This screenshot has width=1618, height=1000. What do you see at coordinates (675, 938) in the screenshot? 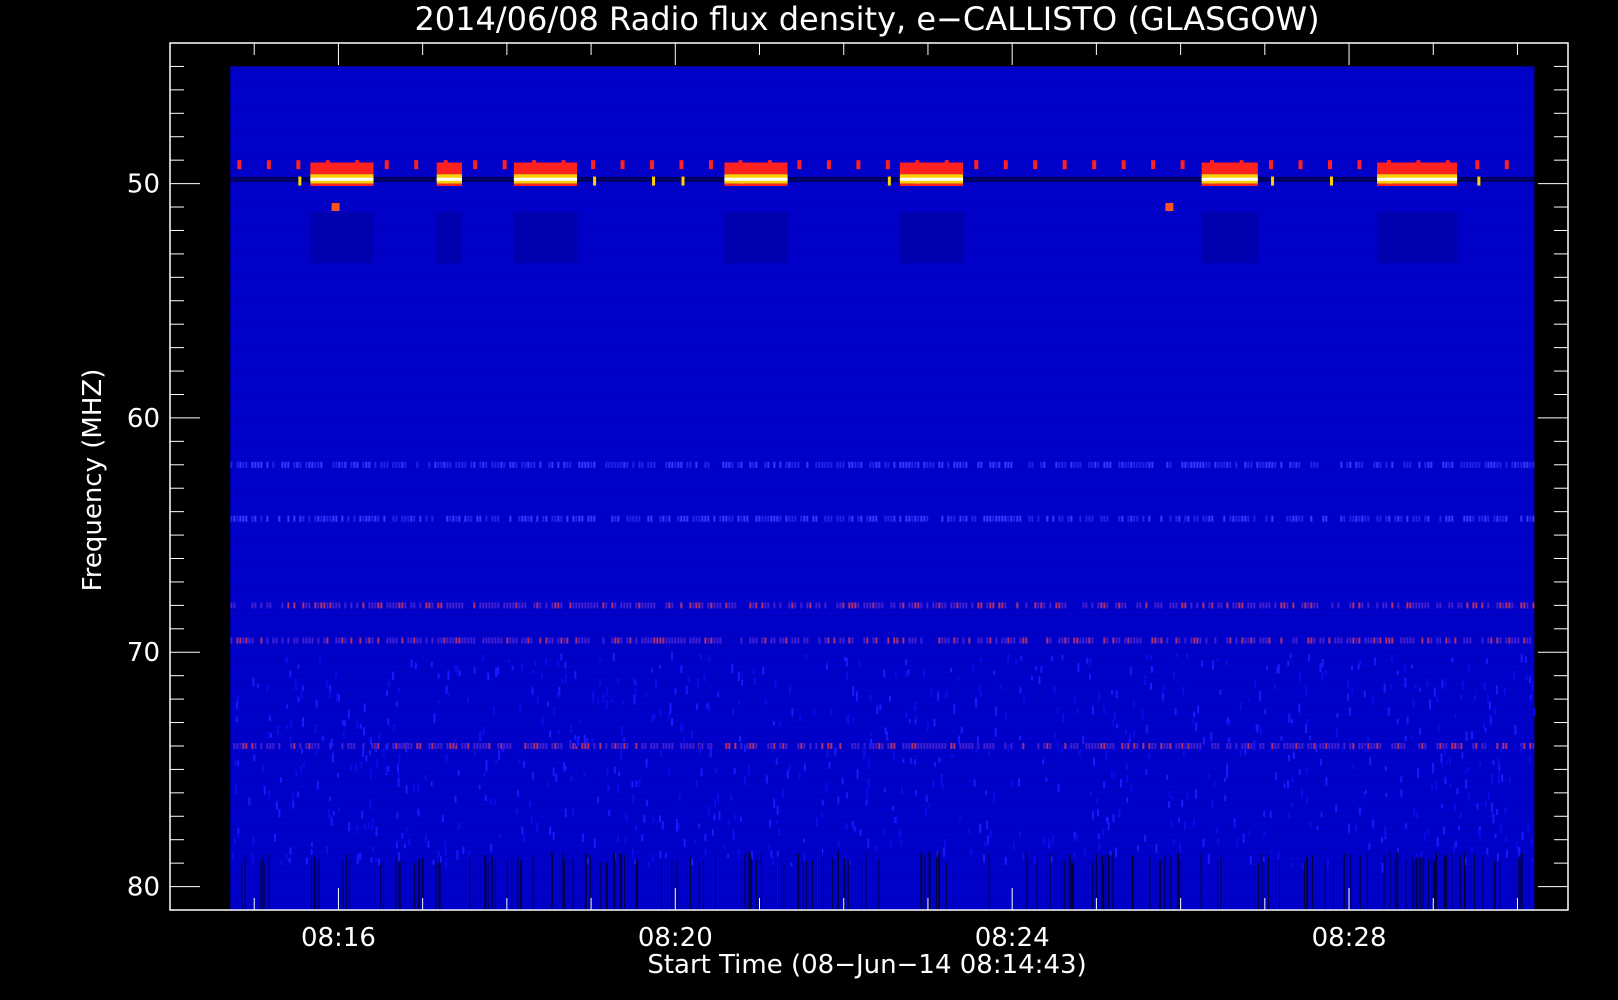
I see `x-tick-label: 08:20` at bounding box center [675, 938].